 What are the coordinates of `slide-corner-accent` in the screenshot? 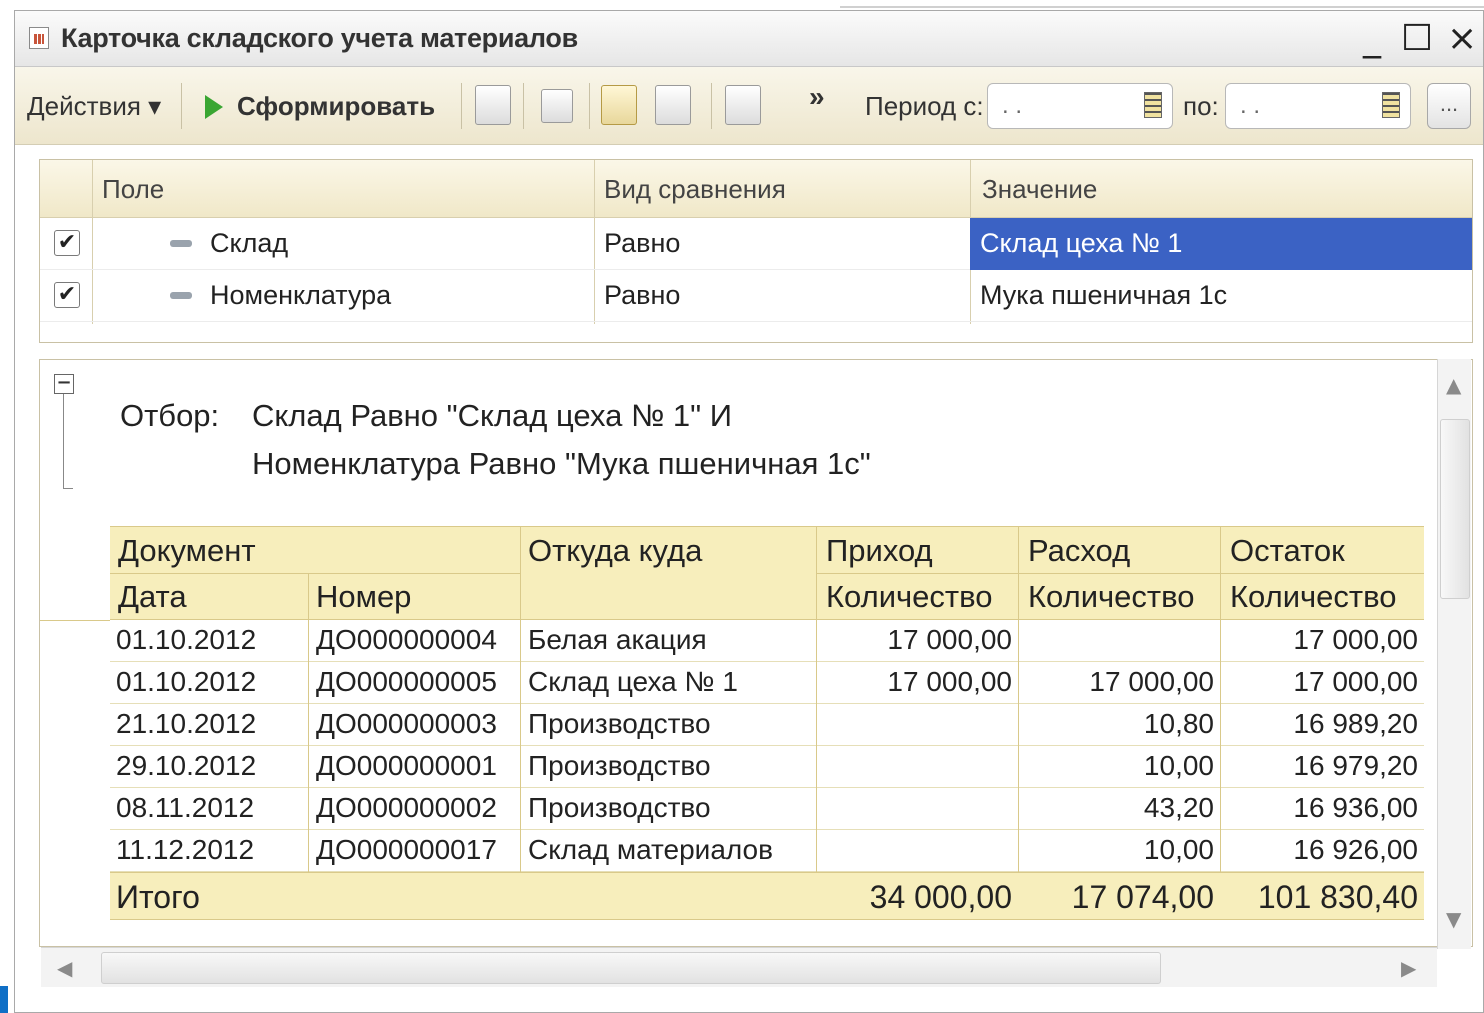 It's located at (4, 999).